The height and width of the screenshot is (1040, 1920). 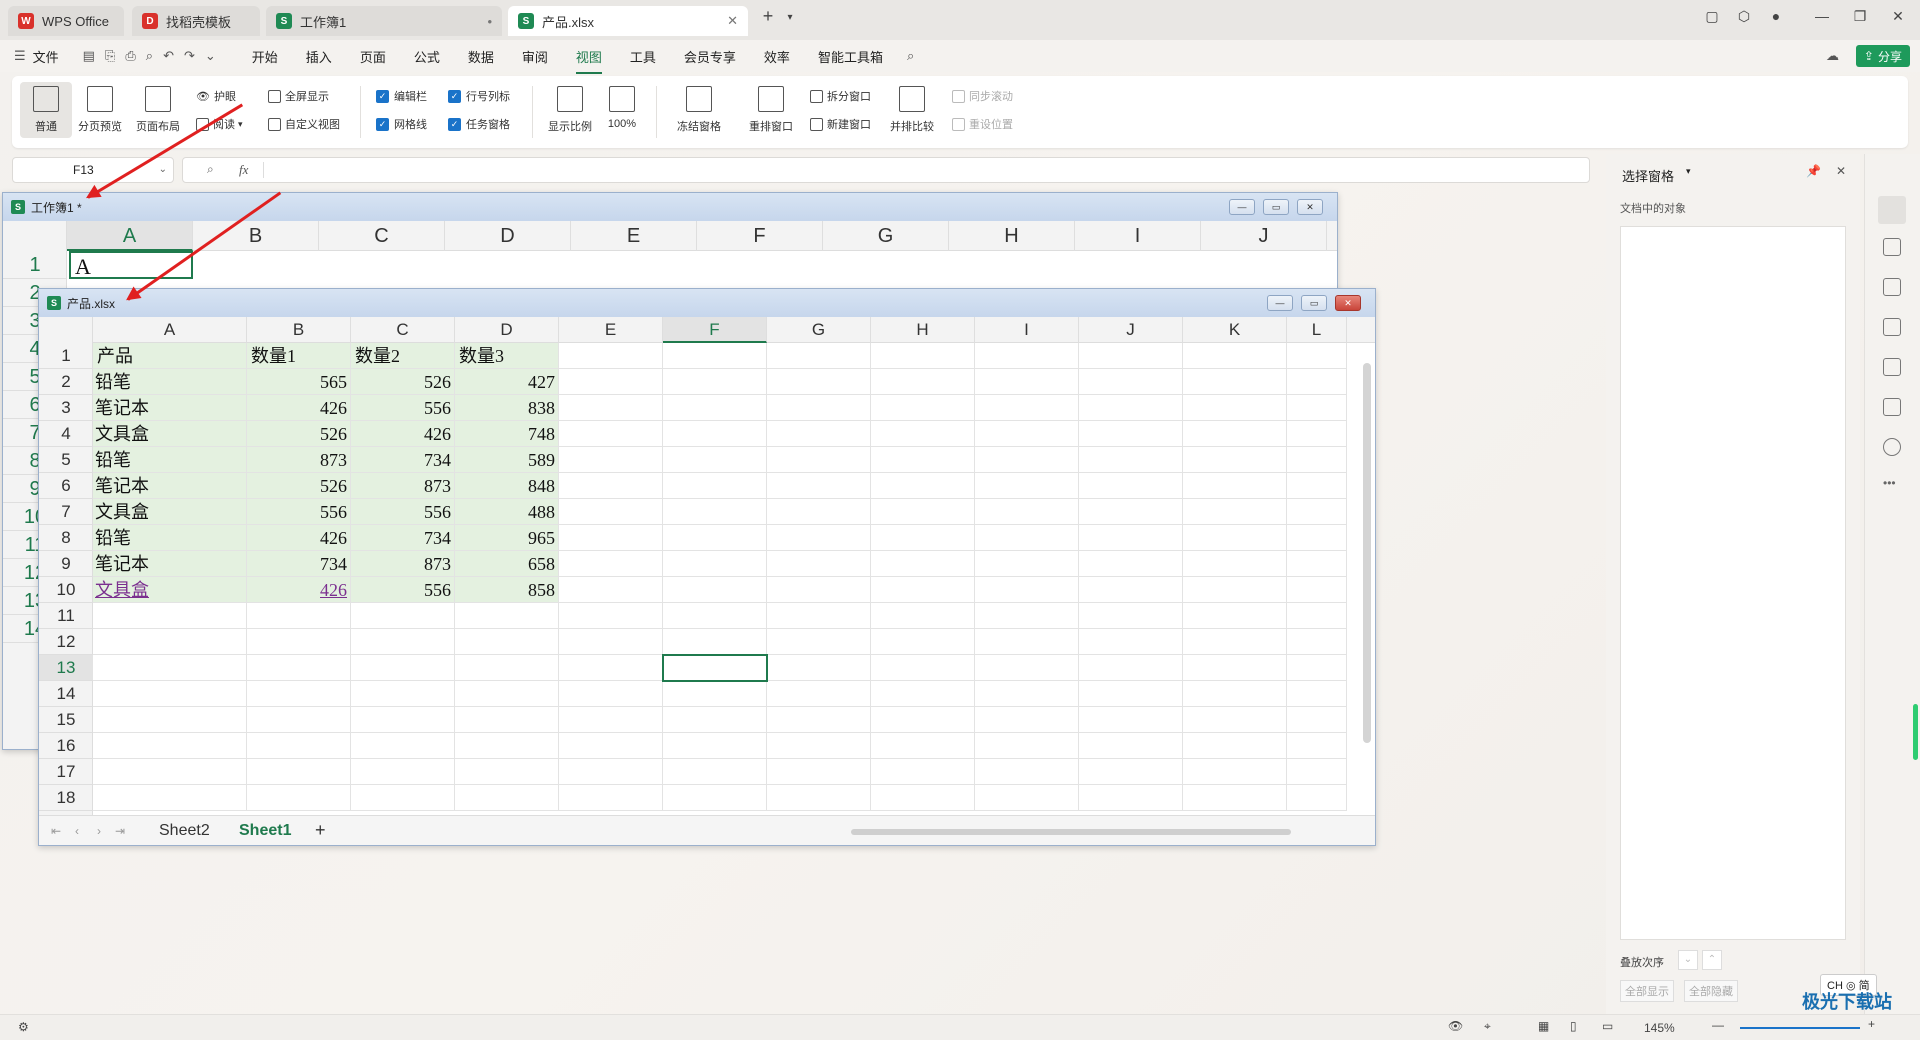 What do you see at coordinates (715, 330) in the screenshot?
I see `column-header: F` at bounding box center [715, 330].